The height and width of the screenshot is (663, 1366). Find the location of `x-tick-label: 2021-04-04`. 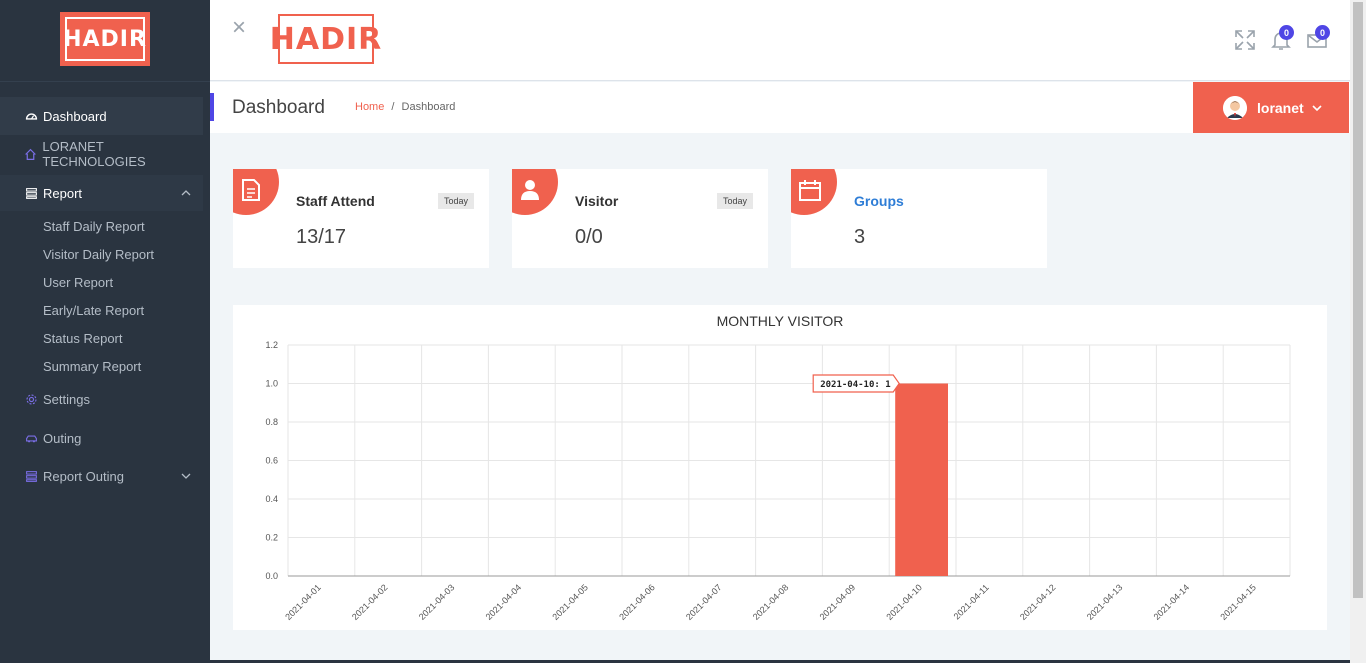

x-tick-label: 2021-04-04 is located at coordinates (504, 602).